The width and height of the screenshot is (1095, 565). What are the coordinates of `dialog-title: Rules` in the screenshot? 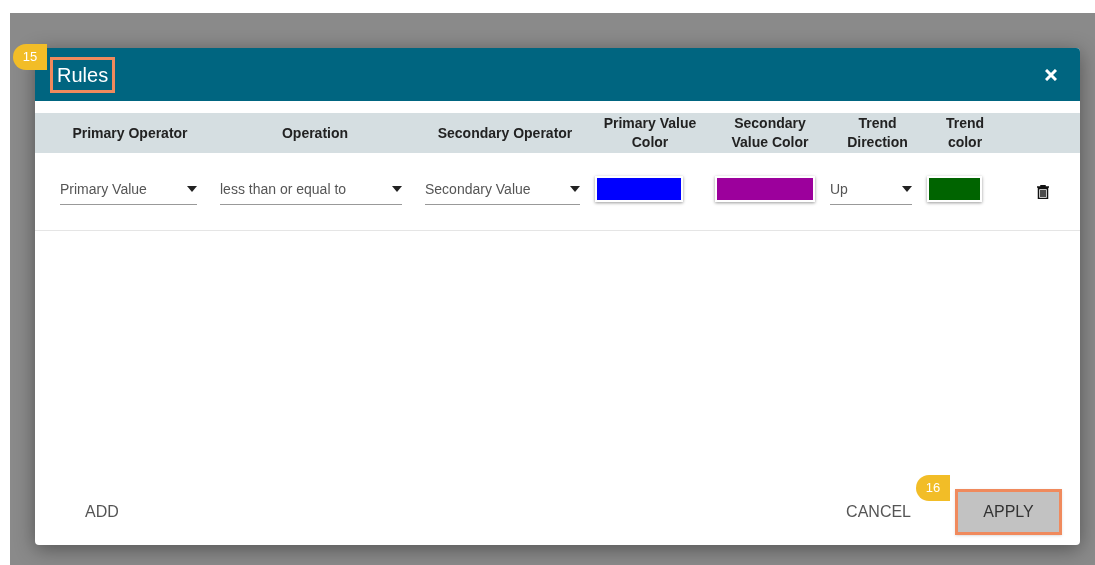 It's located at (83, 74).